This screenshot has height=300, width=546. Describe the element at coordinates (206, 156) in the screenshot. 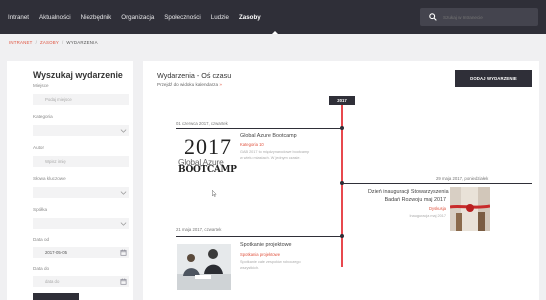

I see `event-image-global-azure-bootcamp: 2017 Global Azure BOOTCAMP` at that location.